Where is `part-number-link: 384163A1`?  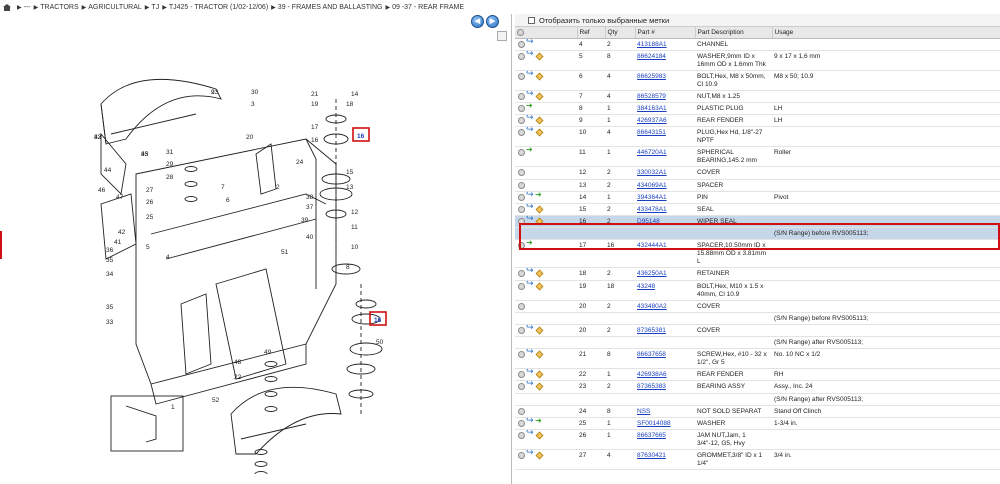 part-number-link: 384163A1 is located at coordinates (665, 109).